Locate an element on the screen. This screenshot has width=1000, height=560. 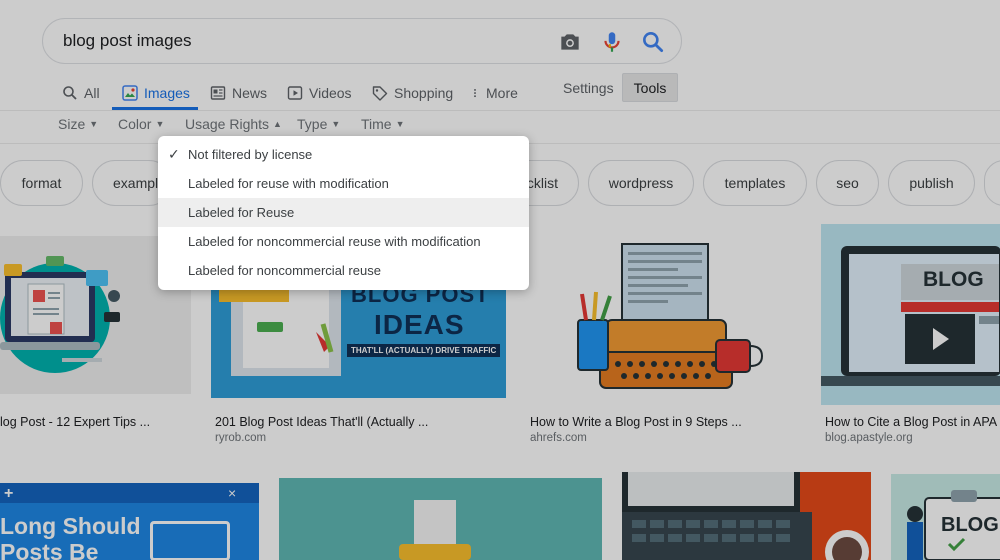
menu-item-noncommercial: Labeled for noncommercial reuse is located at coordinates (343, 270).